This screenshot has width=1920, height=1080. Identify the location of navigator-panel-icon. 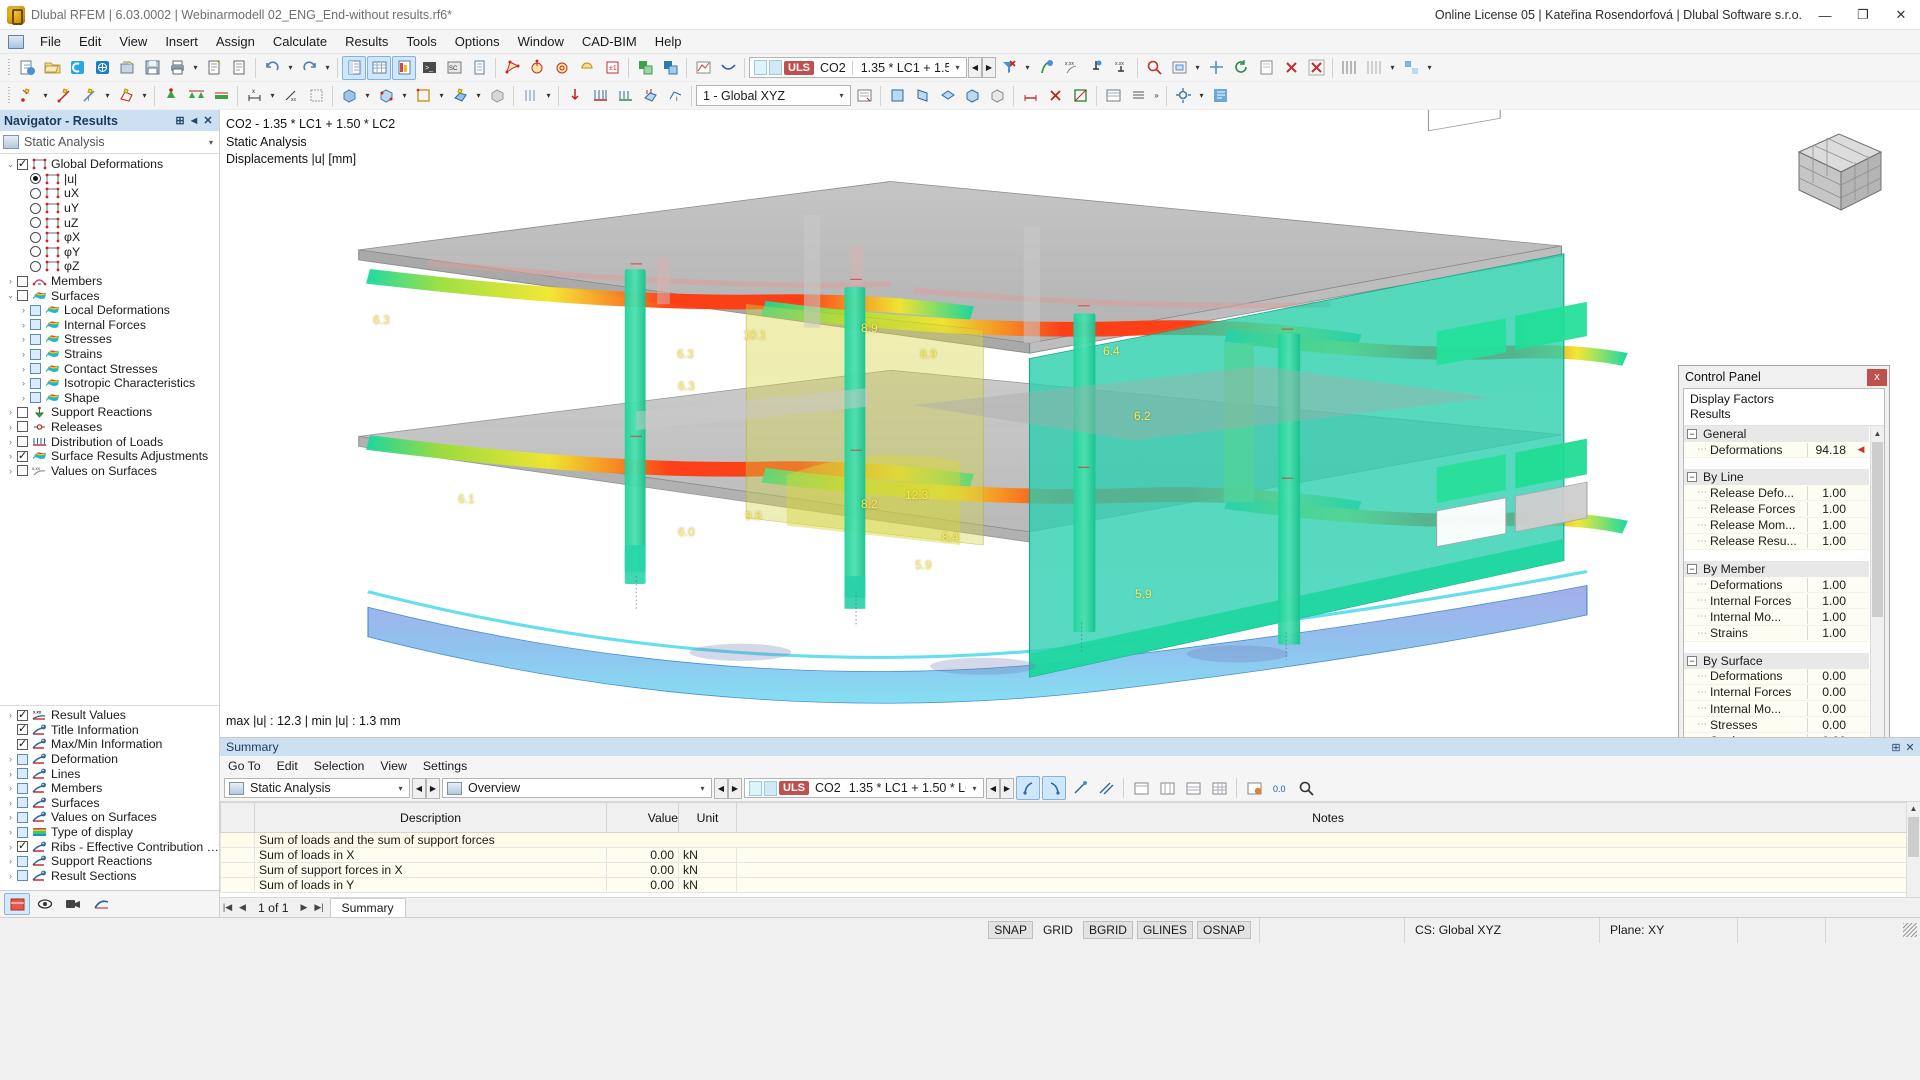
(354, 67).